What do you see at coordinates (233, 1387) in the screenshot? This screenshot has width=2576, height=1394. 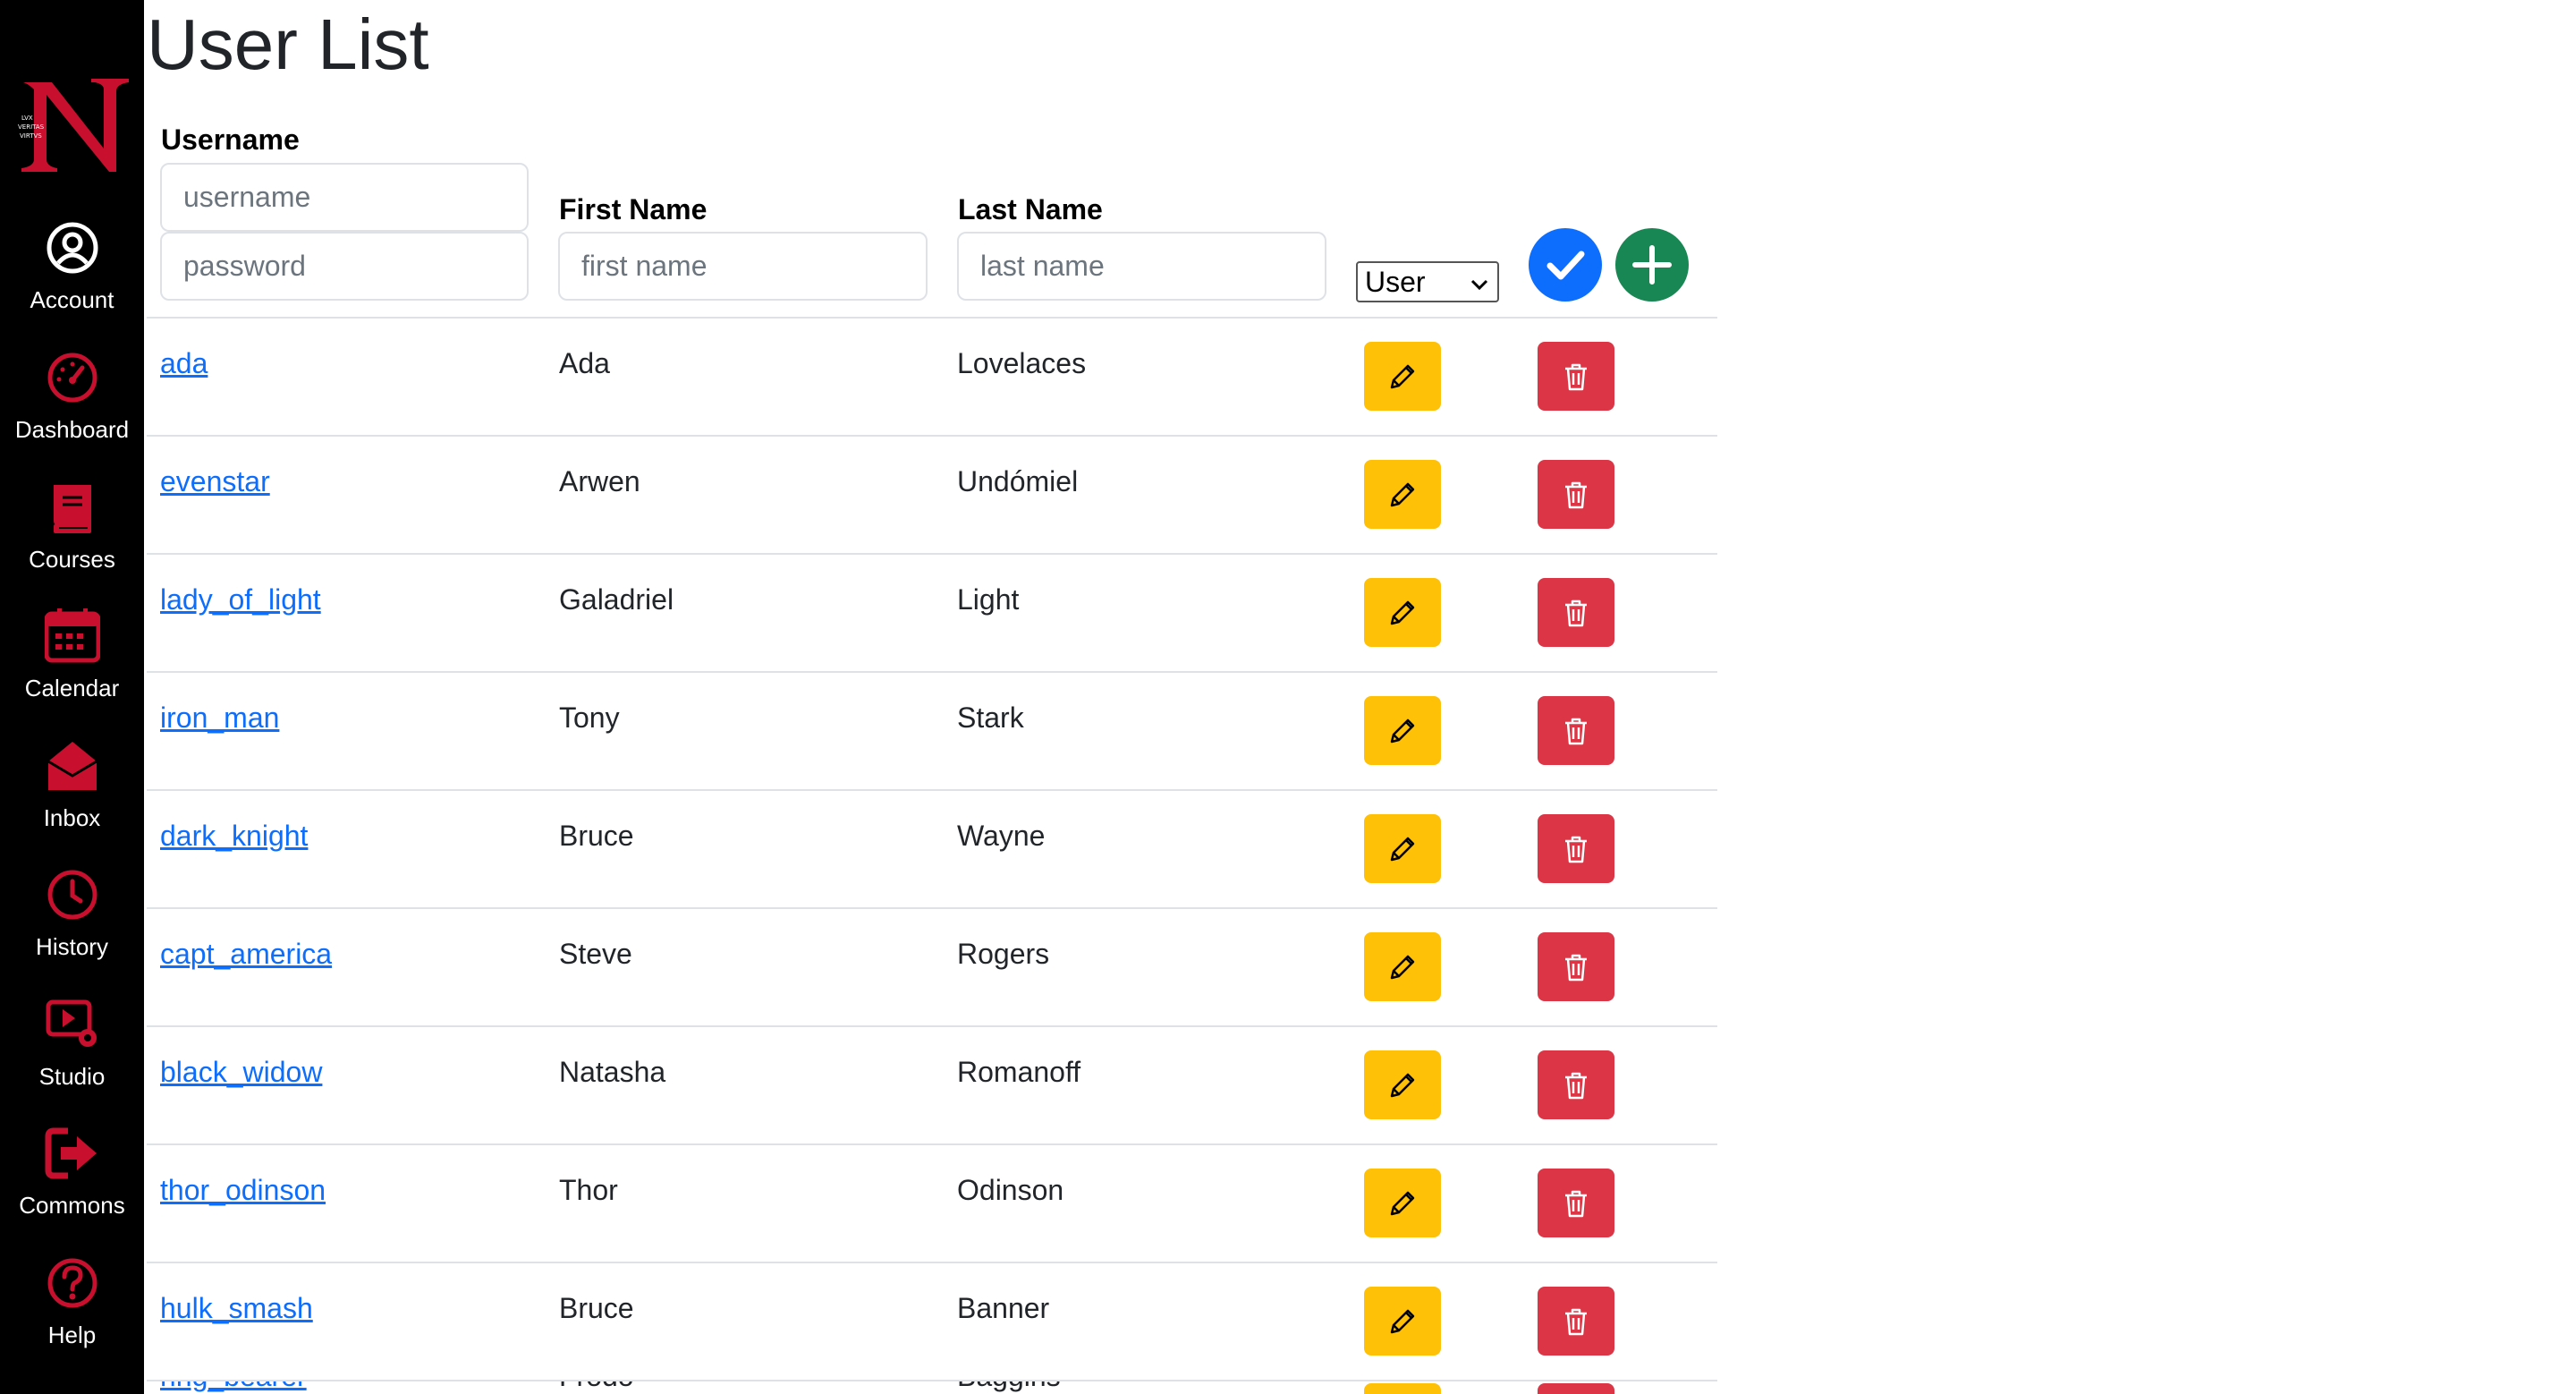 I see `username-link: ring_bearer` at bounding box center [233, 1387].